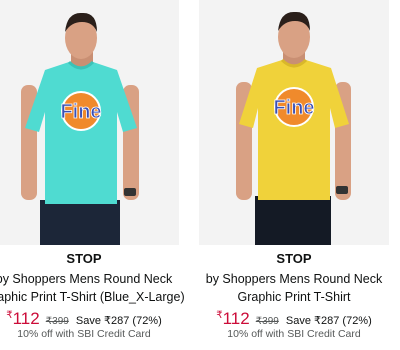 Image resolution: width=400 pixels, height=350 pixels. Describe the element at coordinates (294, 297) in the screenshot. I see `product-title-line2: Graphic Print T-Shirt` at that location.